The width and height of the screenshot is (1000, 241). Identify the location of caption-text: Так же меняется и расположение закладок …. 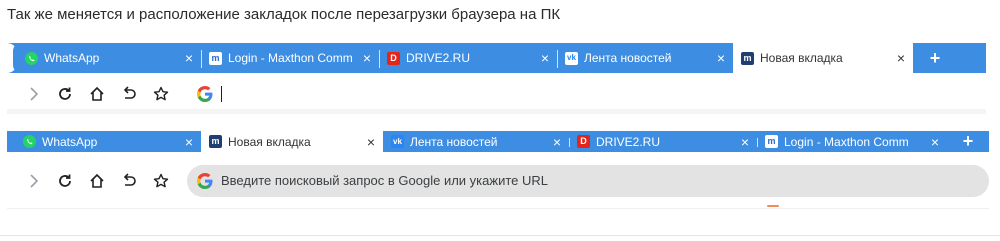
(284, 14).